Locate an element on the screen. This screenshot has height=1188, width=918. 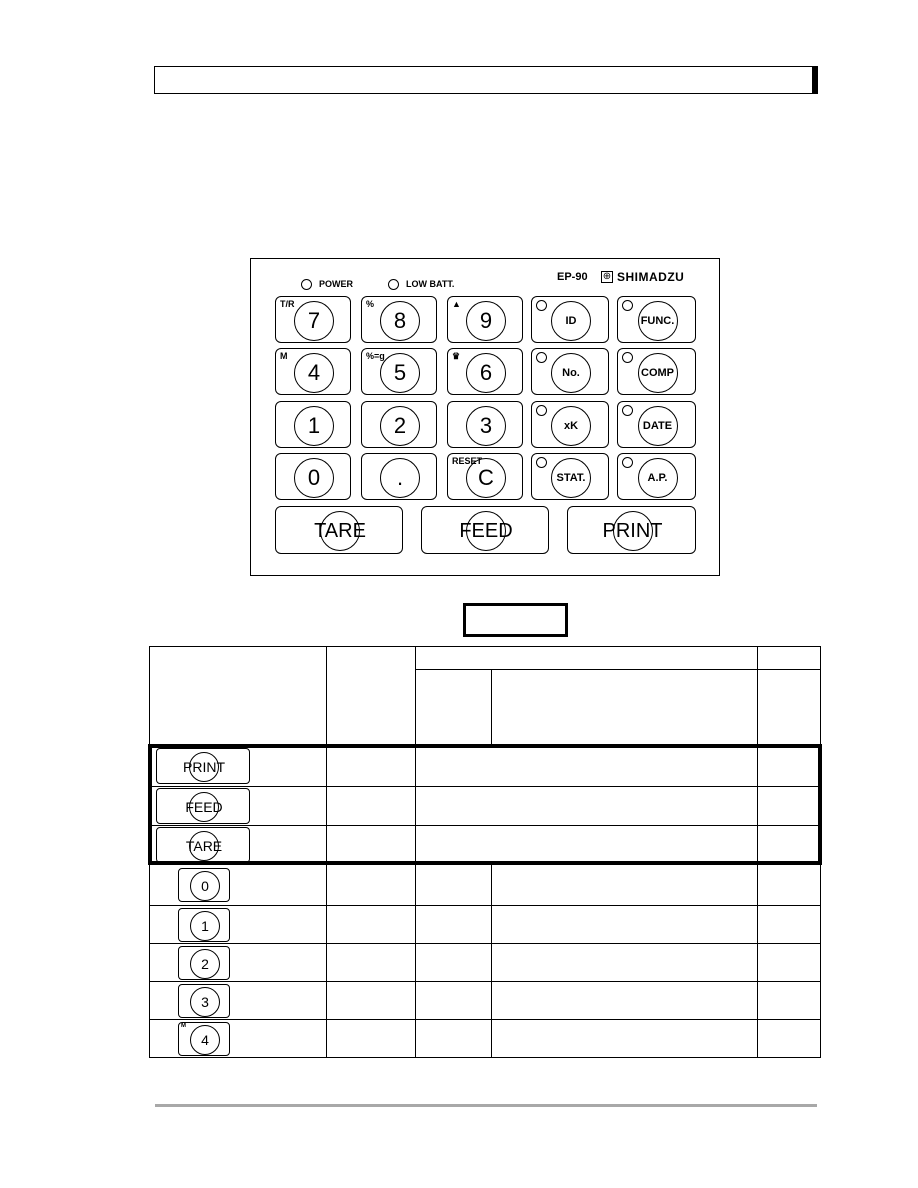
key-sublabel: %=g is located at coordinates (375, 356).